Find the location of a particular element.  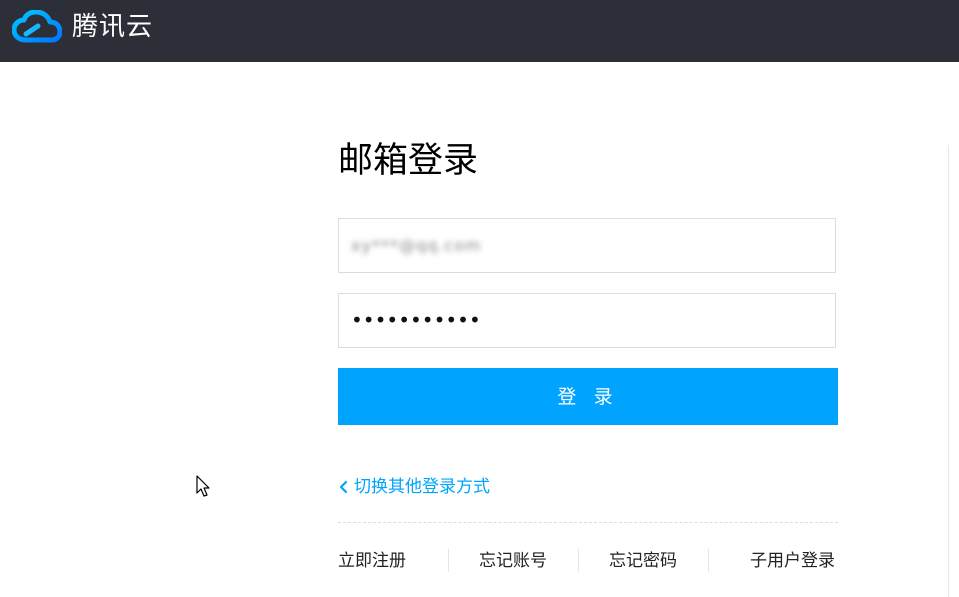

forgot-account-link: 忘记账号 is located at coordinates (513, 561).